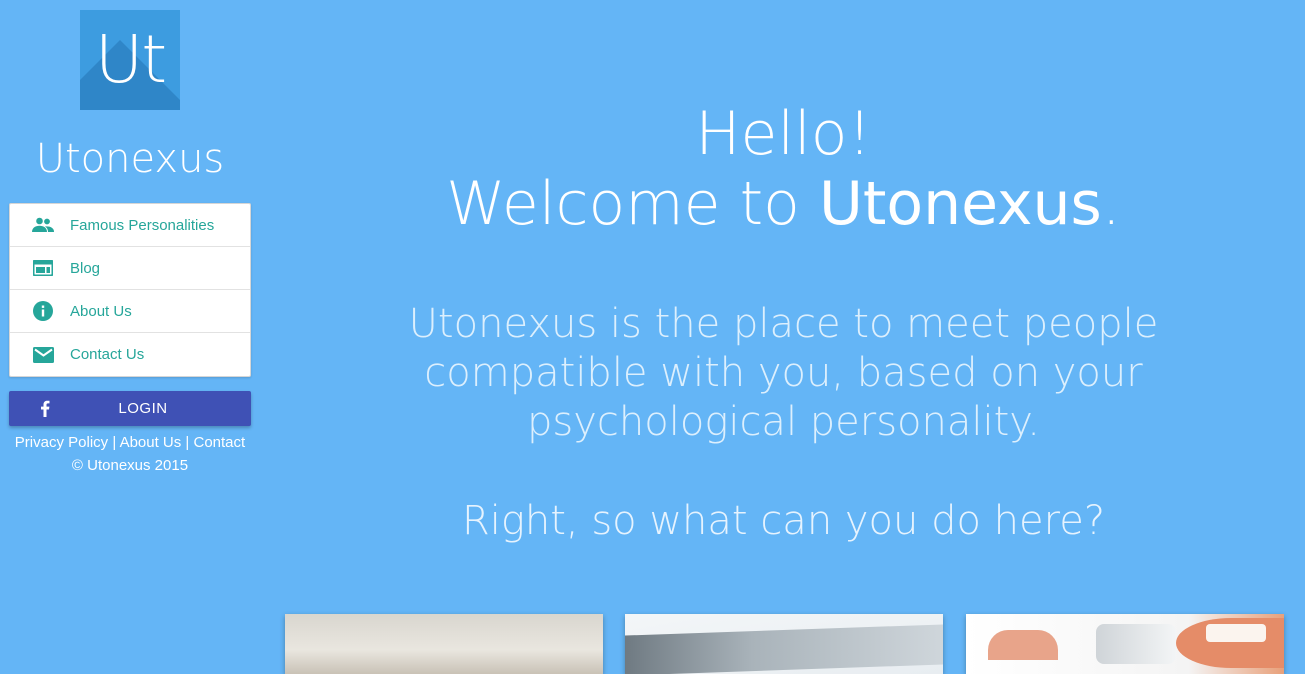 The height and width of the screenshot is (674, 1305). I want to click on nav-item-about-us: About Us, so click(130, 311).